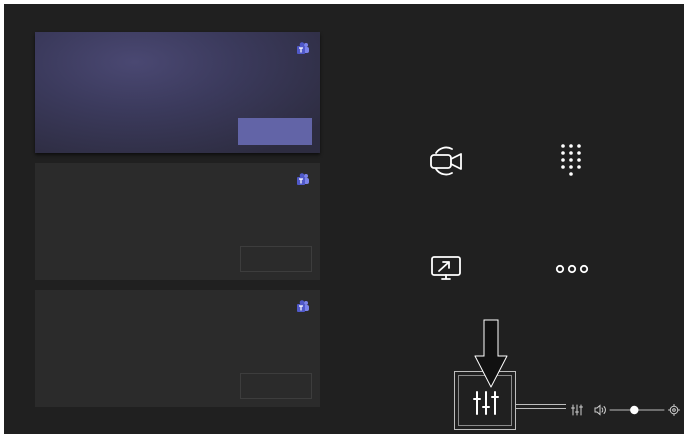 Image resolution: width=688 pixels, height=438 pixels. What do you see at coordinates (637, 410) in the screenshot?
I see `volume-slider` at bounding box center [637, 410].